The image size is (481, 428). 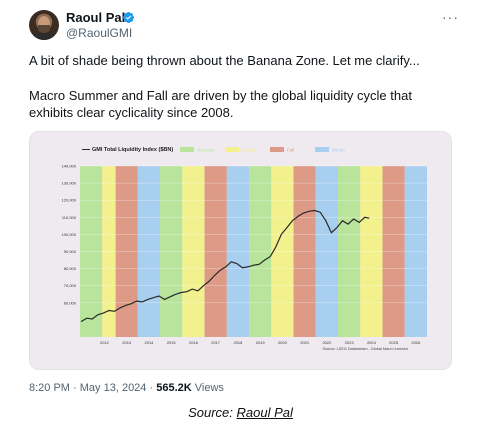 I want to click on y-tick-label: 60,000, so click(x=70, y=302).